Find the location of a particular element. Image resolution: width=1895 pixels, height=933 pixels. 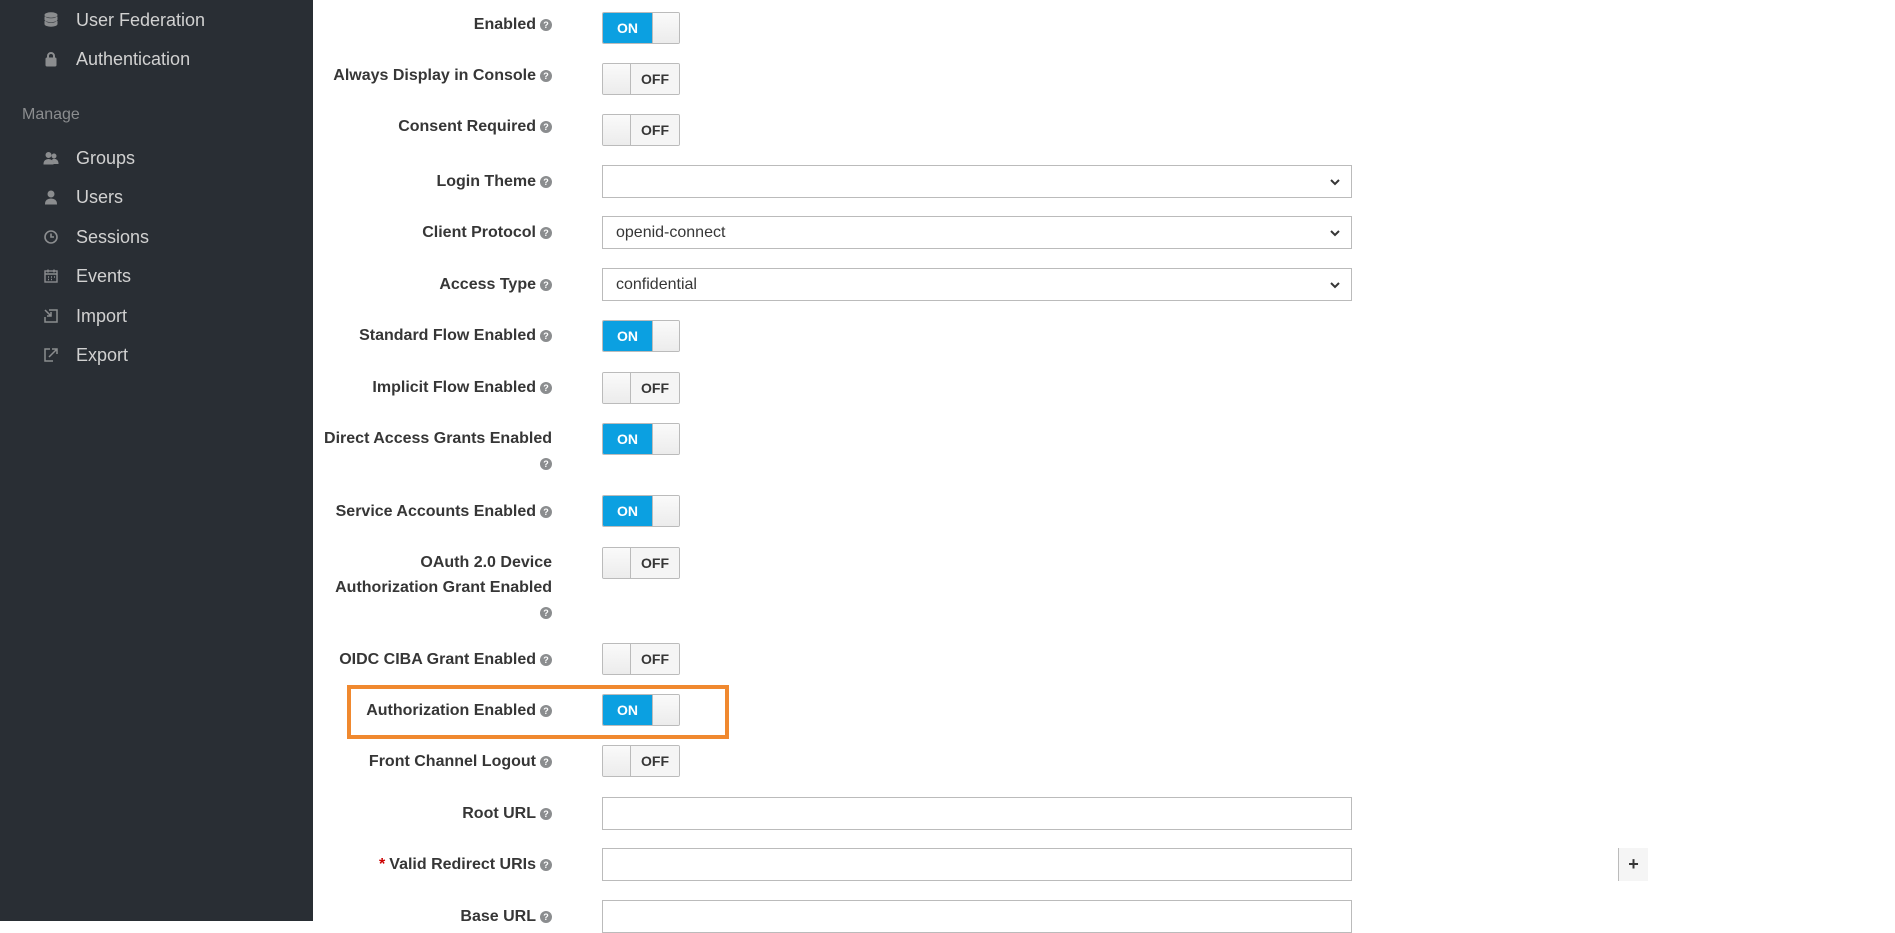

front-channel-label: Front Channel Logout? is located at coordinates (460, 761).